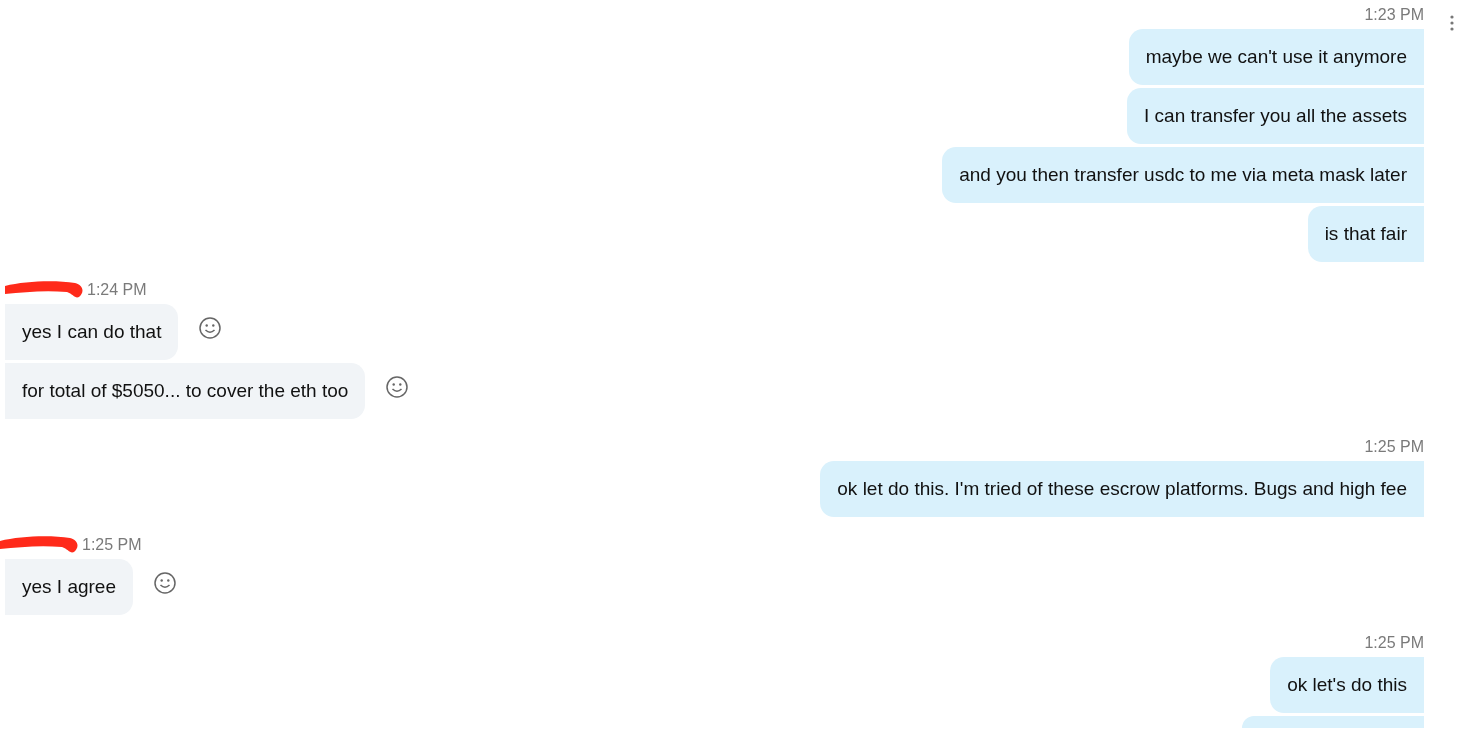  I want to click on message-bubble: yes I agree, so click(69, 587).